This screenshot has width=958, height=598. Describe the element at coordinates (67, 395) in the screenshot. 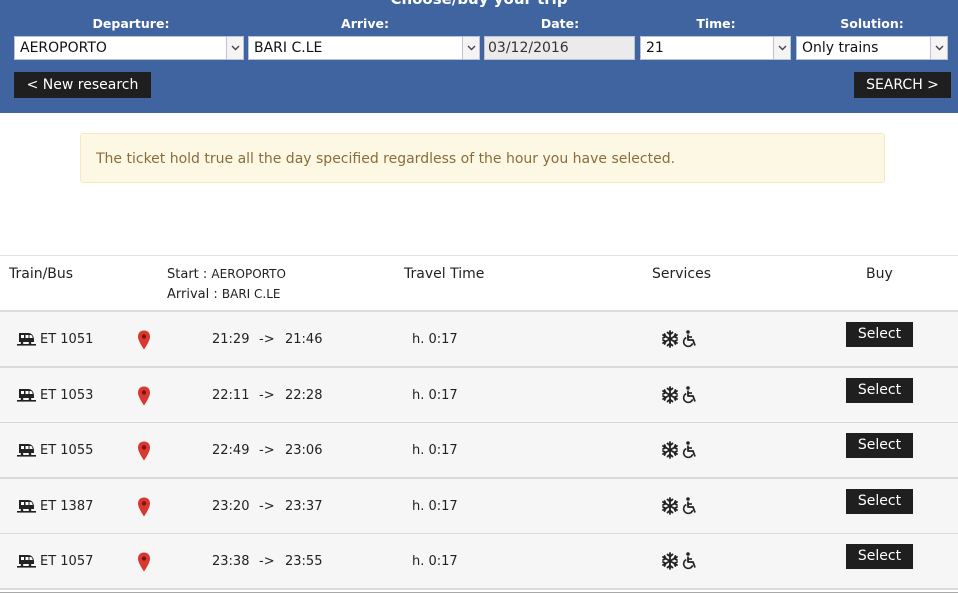

I see `train-number: ET 1053` at that location.